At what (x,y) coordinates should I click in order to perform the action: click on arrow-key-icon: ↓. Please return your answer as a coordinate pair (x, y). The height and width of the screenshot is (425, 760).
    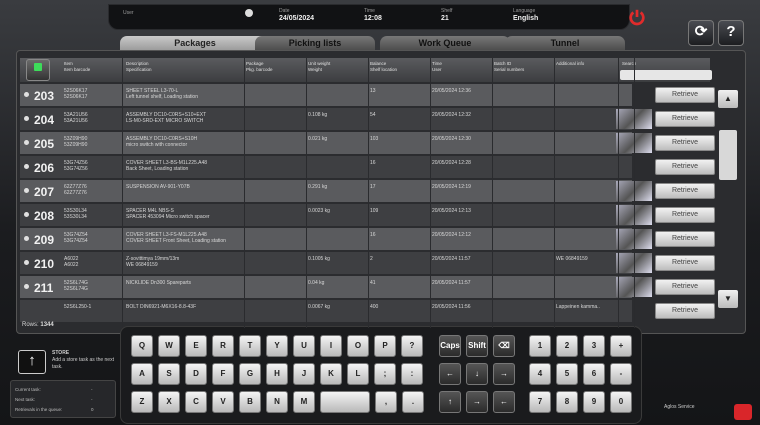
    Looking at the image, I should click on (477, 374).